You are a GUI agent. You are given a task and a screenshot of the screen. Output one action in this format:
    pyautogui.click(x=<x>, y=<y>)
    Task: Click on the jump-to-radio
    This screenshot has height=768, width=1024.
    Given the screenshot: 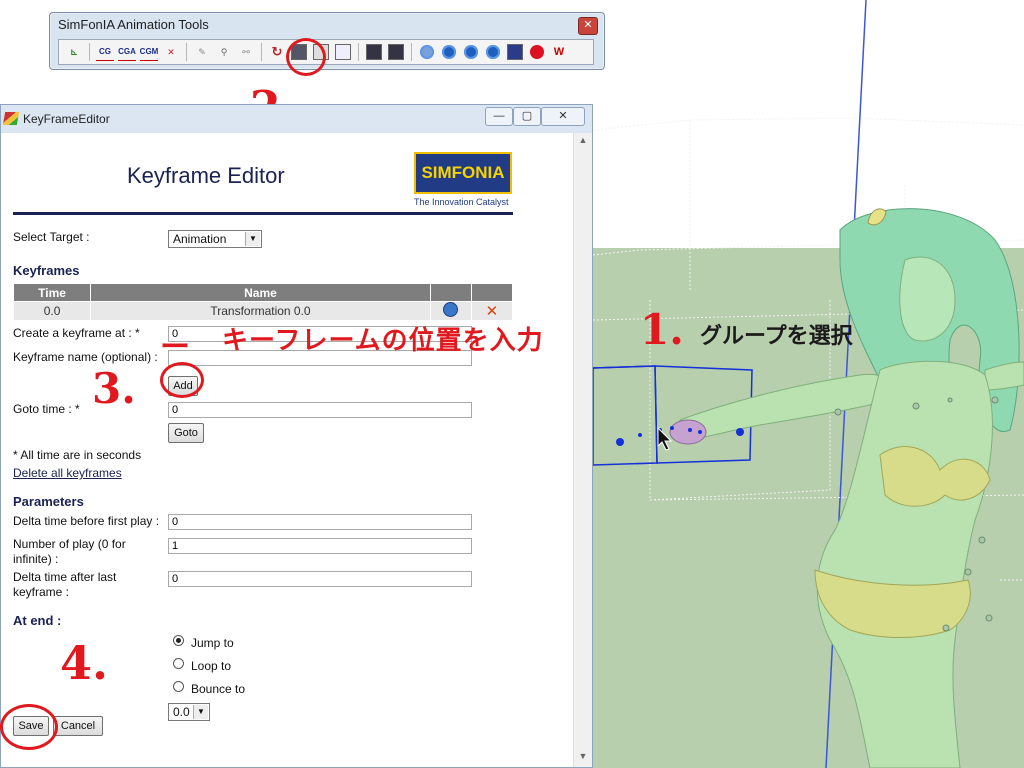 What is the action you would take?
    pyautogui.click(x=178, y=640)
    